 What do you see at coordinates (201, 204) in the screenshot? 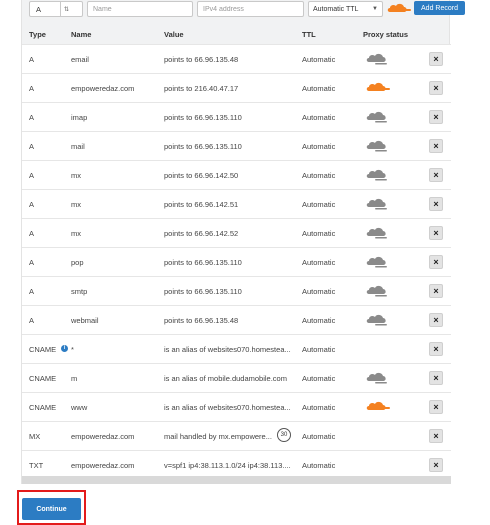
I see `record-value: points to 66.96.142.51` at bounding box center [201, 204].